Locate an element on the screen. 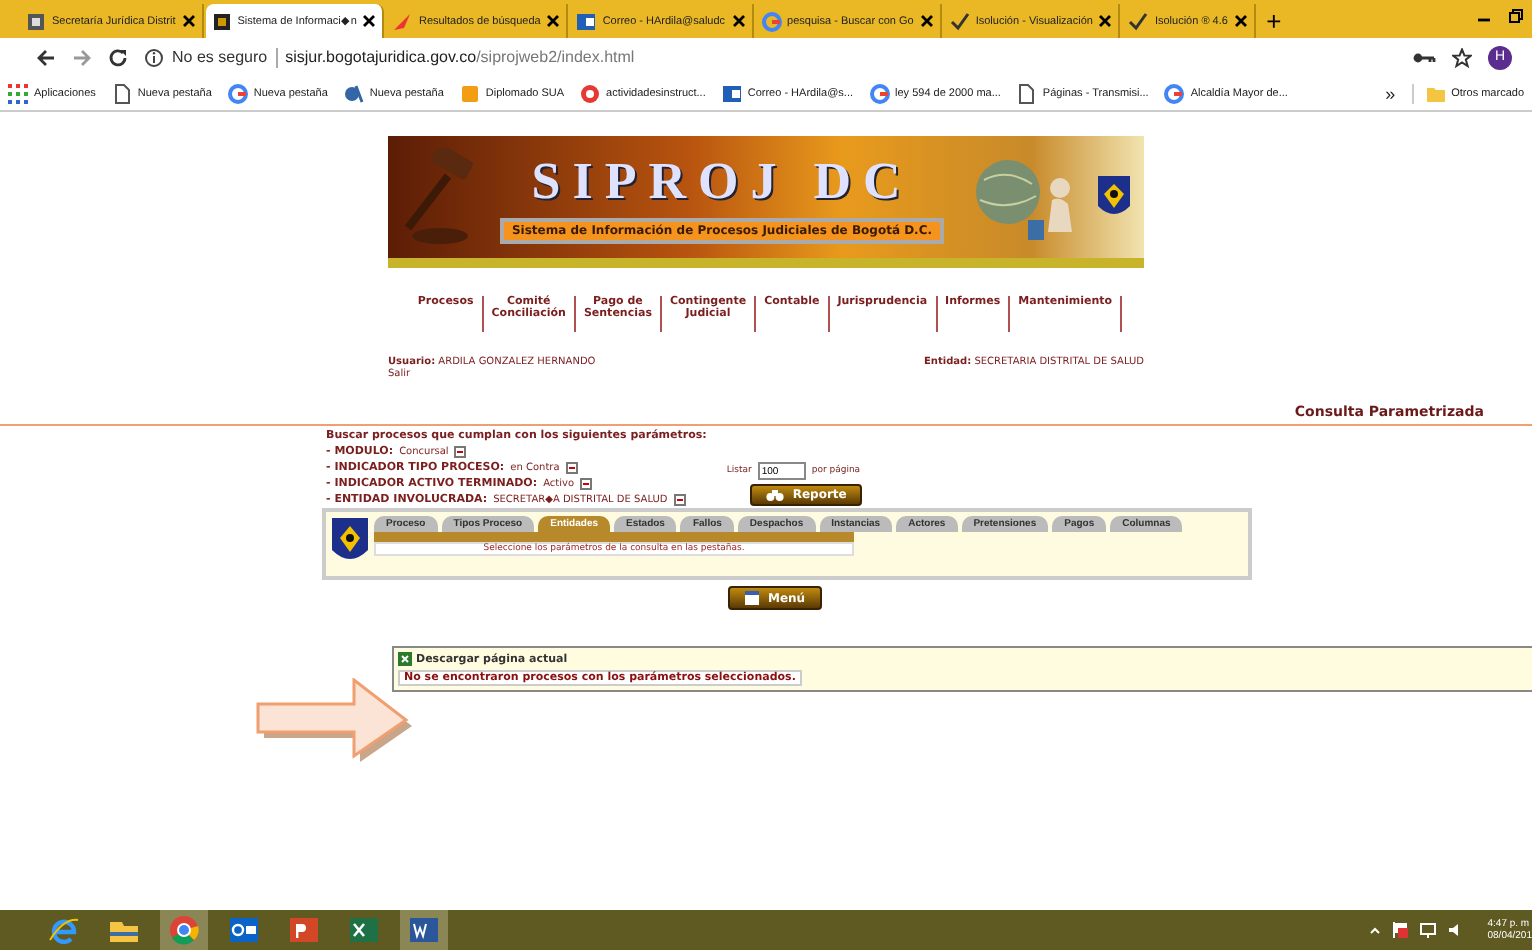  spreadsheet-app-icon is located at coordinates (364, 930).